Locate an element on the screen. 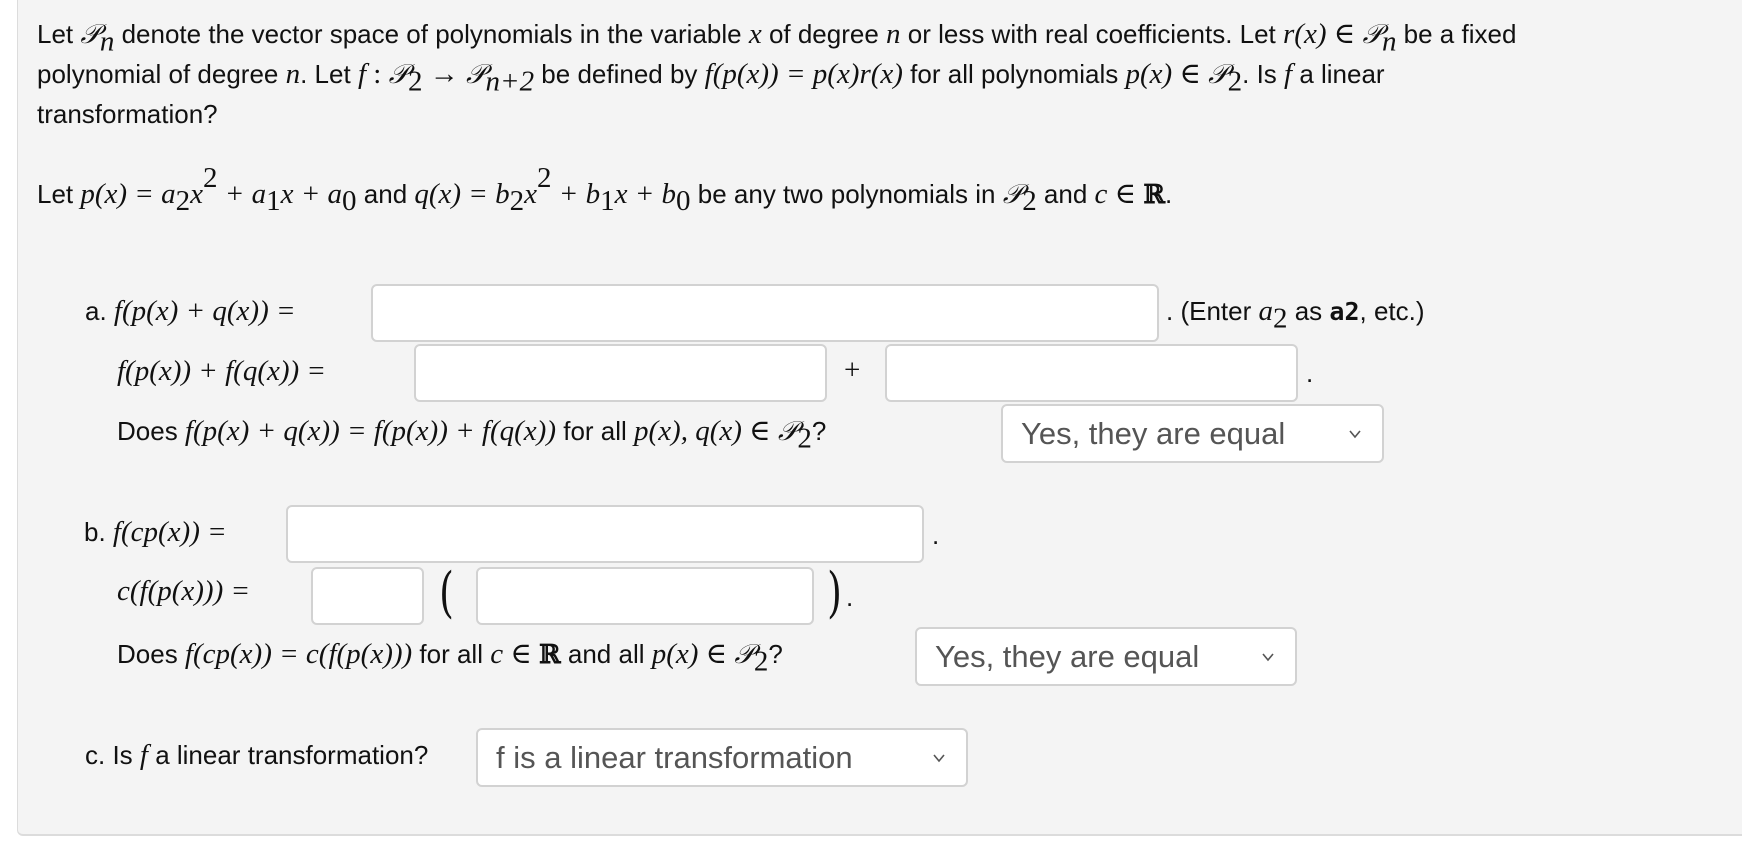  math-expr: r(x) is located at coordinates (1305, 34).